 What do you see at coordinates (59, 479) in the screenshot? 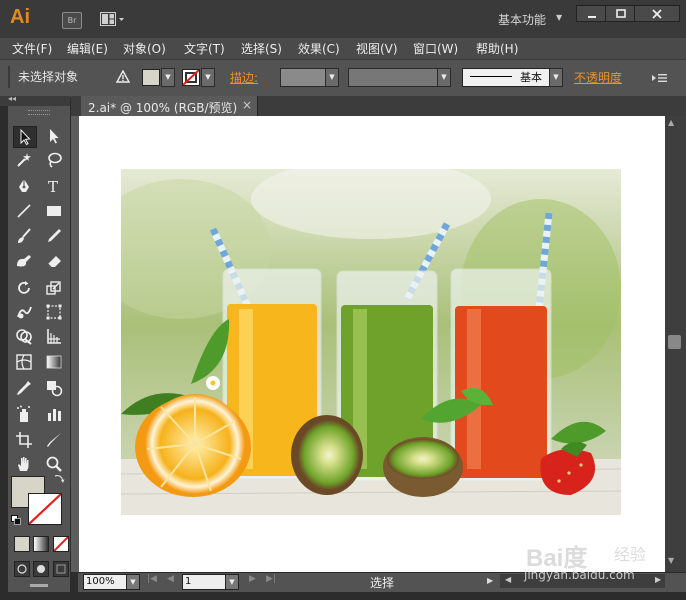
I see `swap-fill-stroke-icon` at bounding box center [59, 479].